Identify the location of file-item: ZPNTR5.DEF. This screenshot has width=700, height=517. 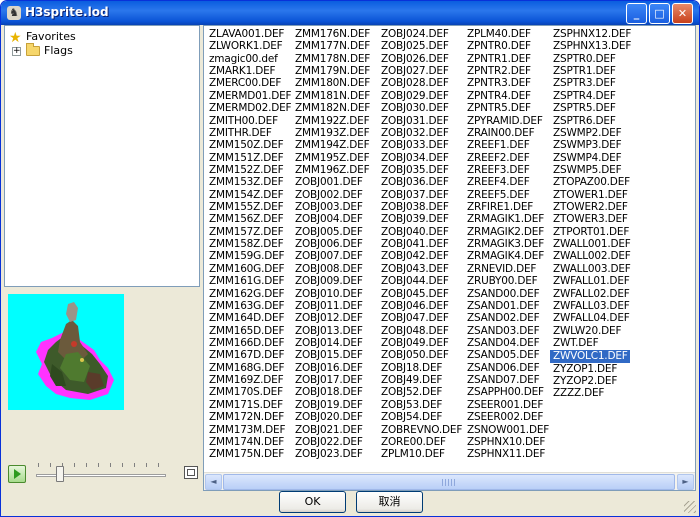
(507, 108).